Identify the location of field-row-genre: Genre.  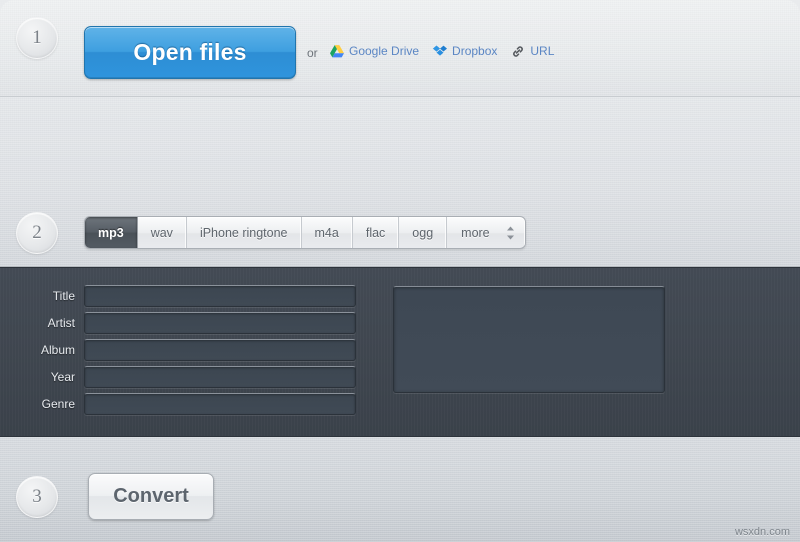
(189, 404).